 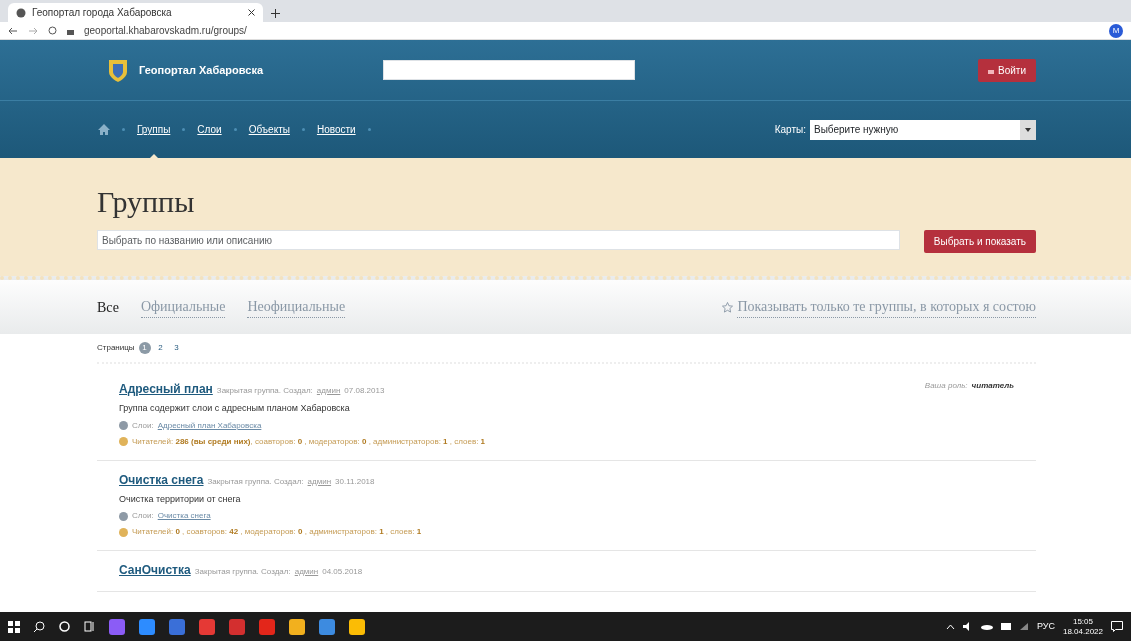 What do you see at coordinates (1045, 626) in the screenshot?
I see `language-indicator: РУС` at bounding box center [1045, 626].